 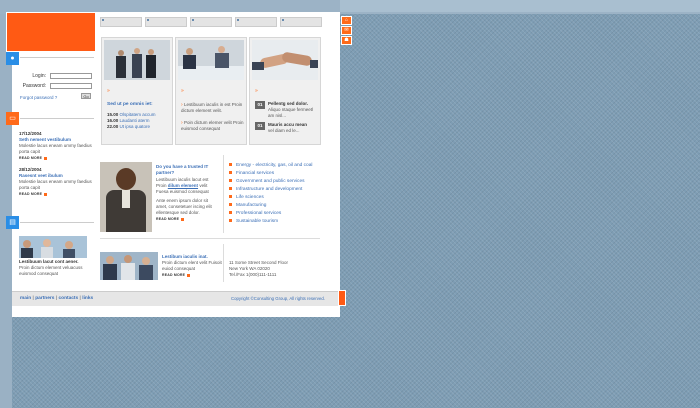 I want to click on category-item: Sustainable tourism, so click(x=270, y=222).